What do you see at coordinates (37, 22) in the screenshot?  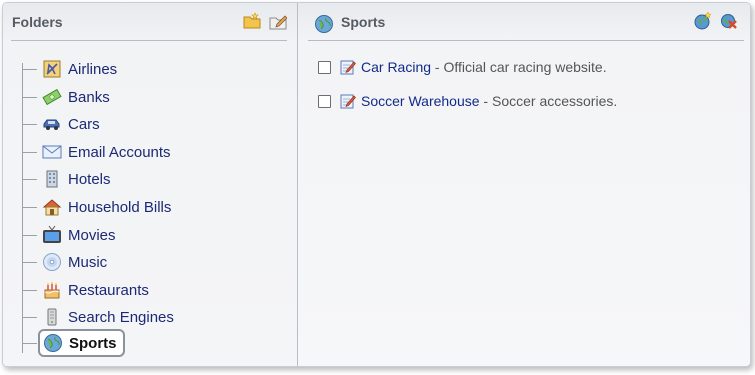 I see `folders-title: Folders` at bounding box center [37, 22].